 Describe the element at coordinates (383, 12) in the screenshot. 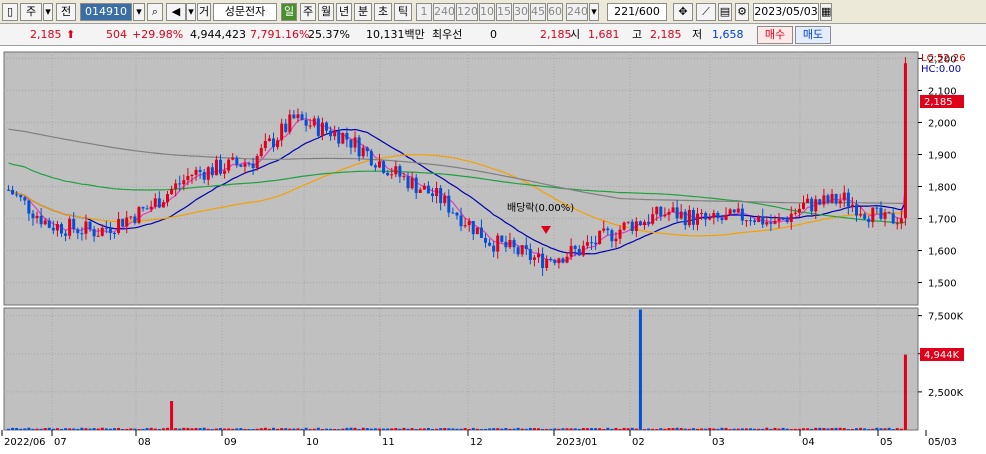

I see `period-tab-second: 초` at that location.